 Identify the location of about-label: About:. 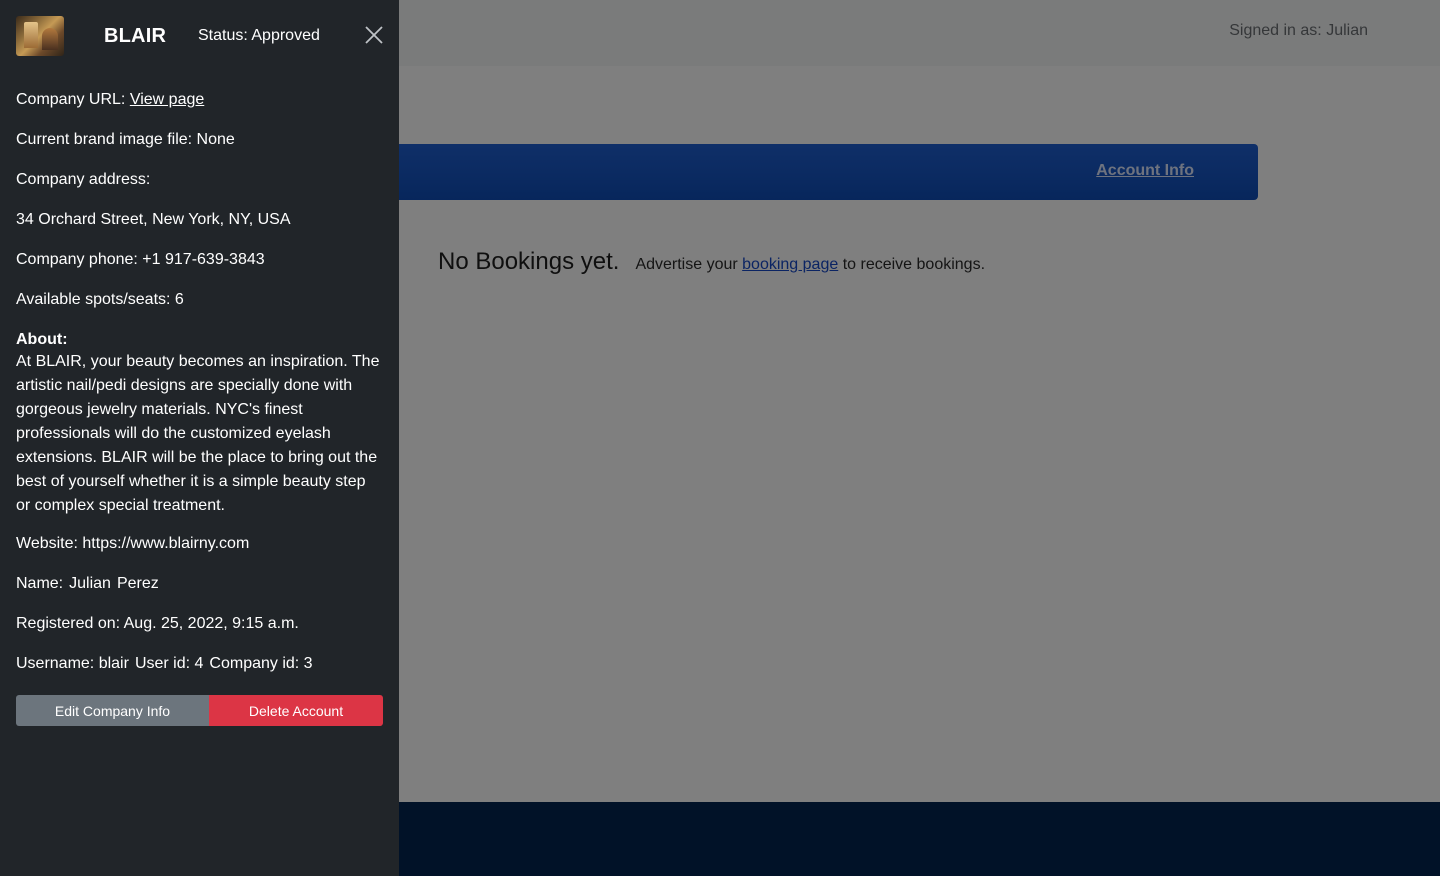
(42, 339).